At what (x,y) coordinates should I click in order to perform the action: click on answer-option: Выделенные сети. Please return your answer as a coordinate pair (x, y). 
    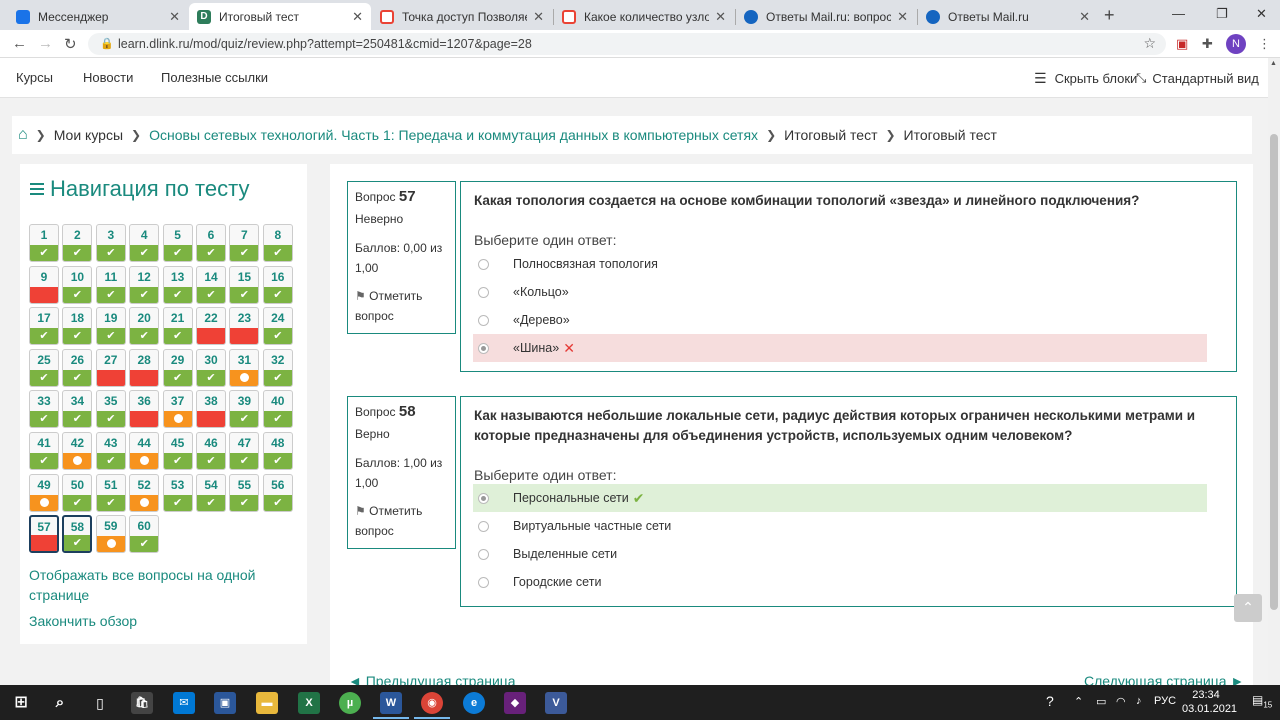
    Looking at the image, I should click on (840, 554).